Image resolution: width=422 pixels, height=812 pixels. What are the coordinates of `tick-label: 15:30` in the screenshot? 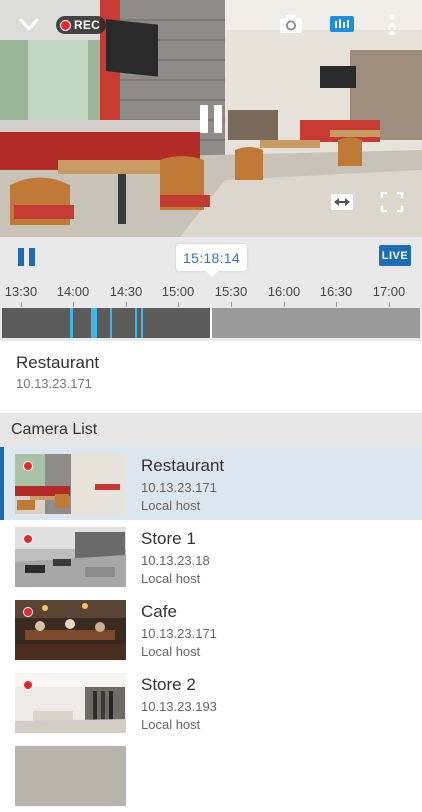 It's located at (231, 291).